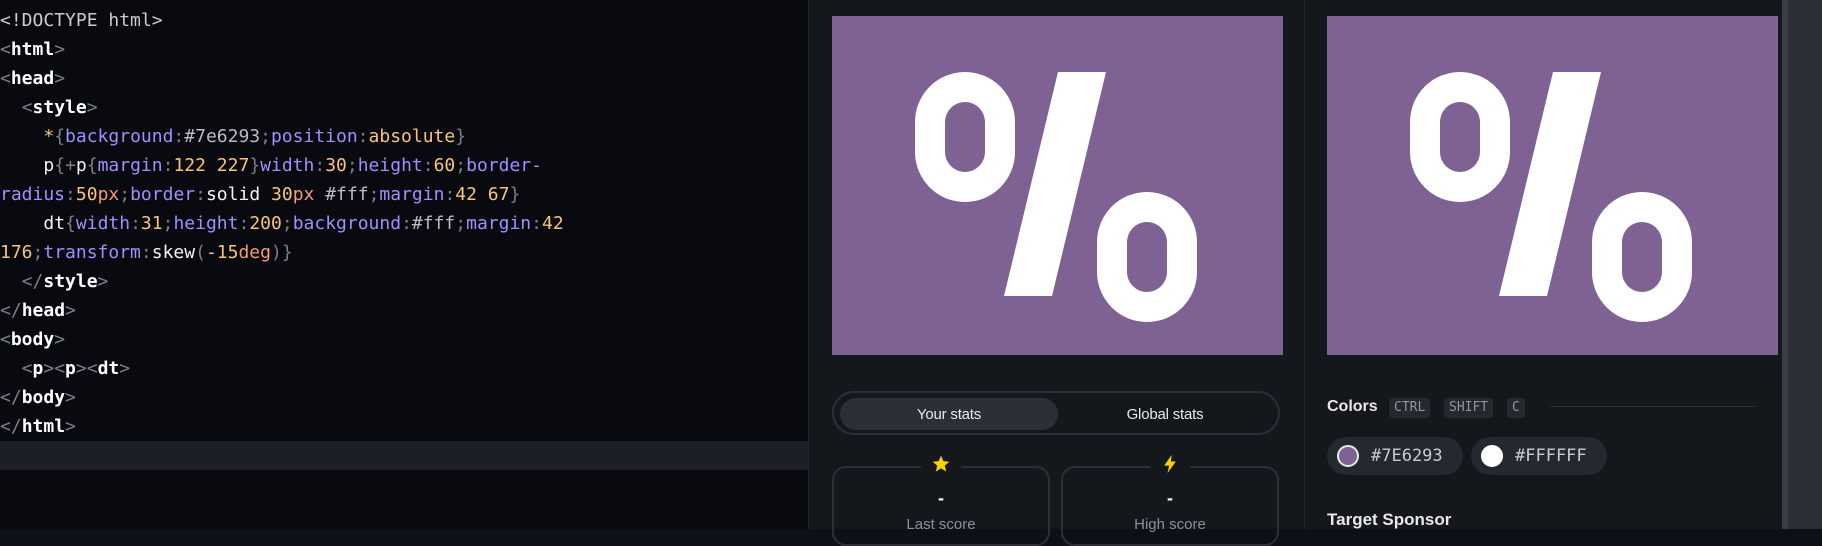 This screenshot has height=546, width=1822. I want to click on code-token: (, so click(200, 252).